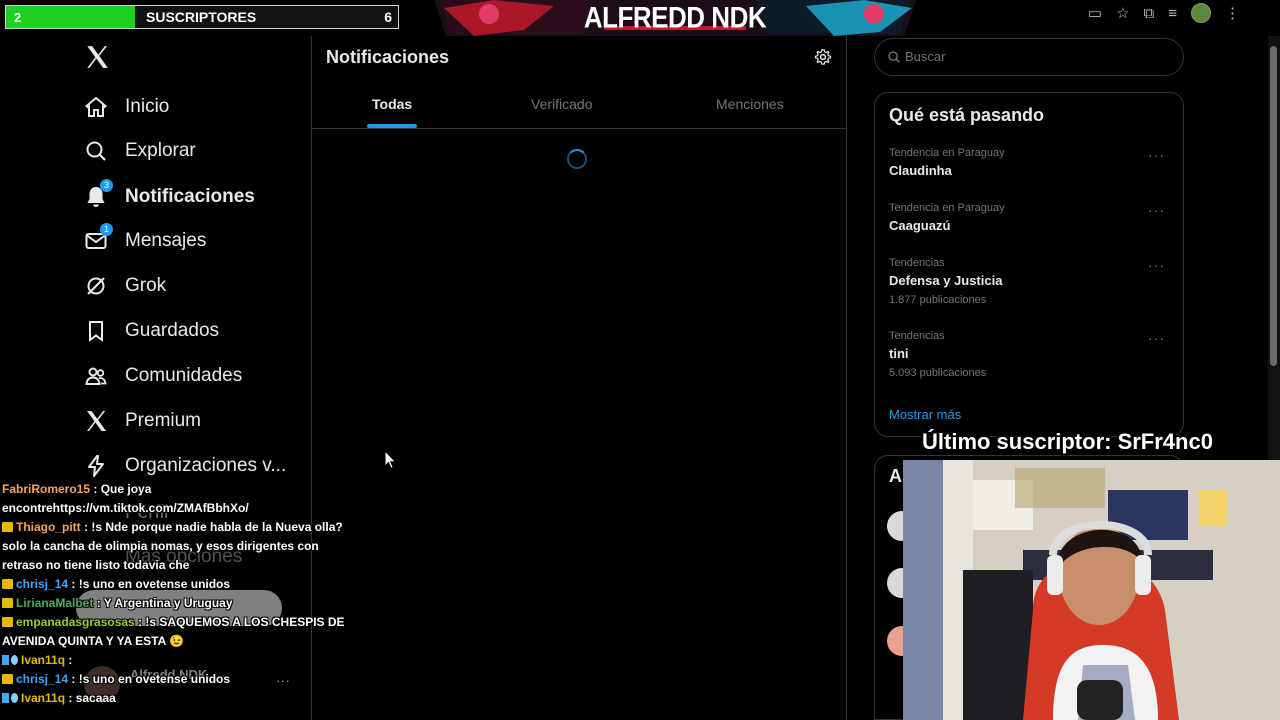 The width and height of the screenshot is (1280, 720). What do you see at coordinates (1273, 206) in the screenshot?
I see `scrollbar-thumb` at bounding box center [1273, 206].